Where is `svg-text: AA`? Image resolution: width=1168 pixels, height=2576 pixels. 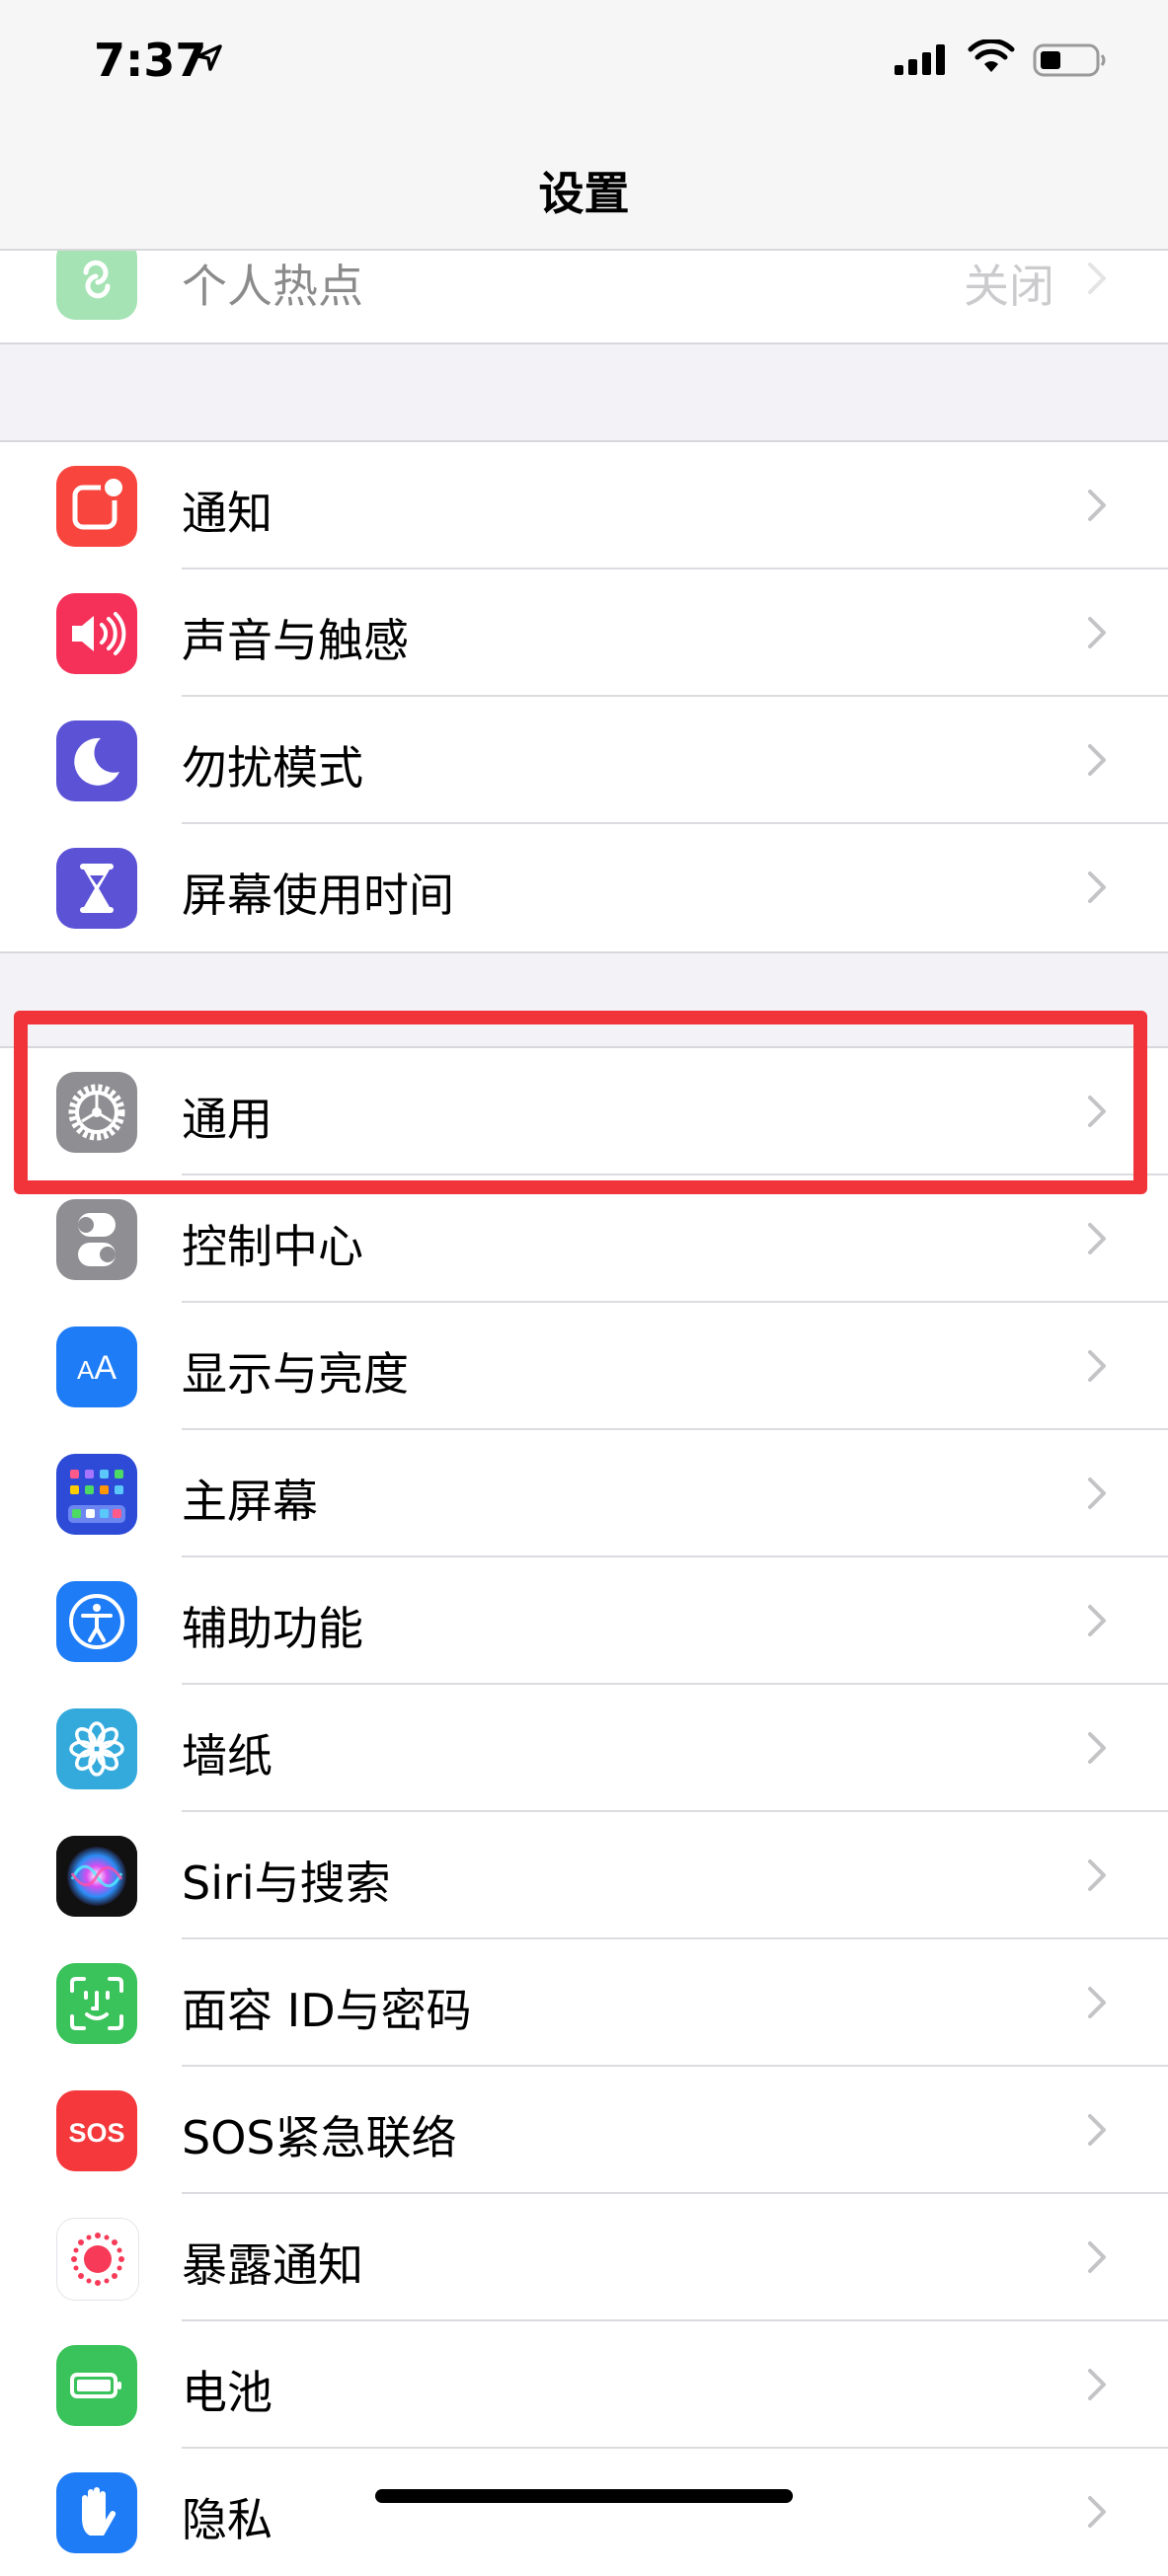 svg-text: AA is located at coordinates (97, 1368).